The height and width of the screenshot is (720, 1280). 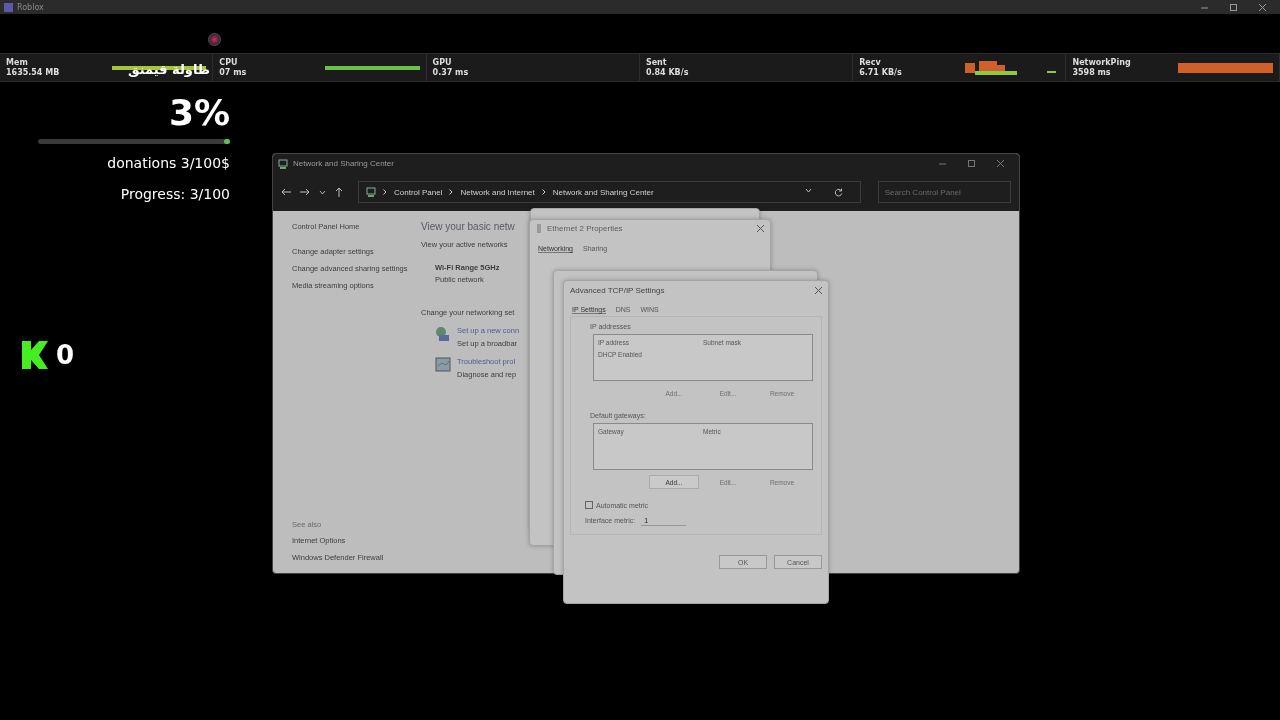 What do you see at coordinates (286, 192) in the screenshot?
I see `back-icon` at bounding box center [286, 192].